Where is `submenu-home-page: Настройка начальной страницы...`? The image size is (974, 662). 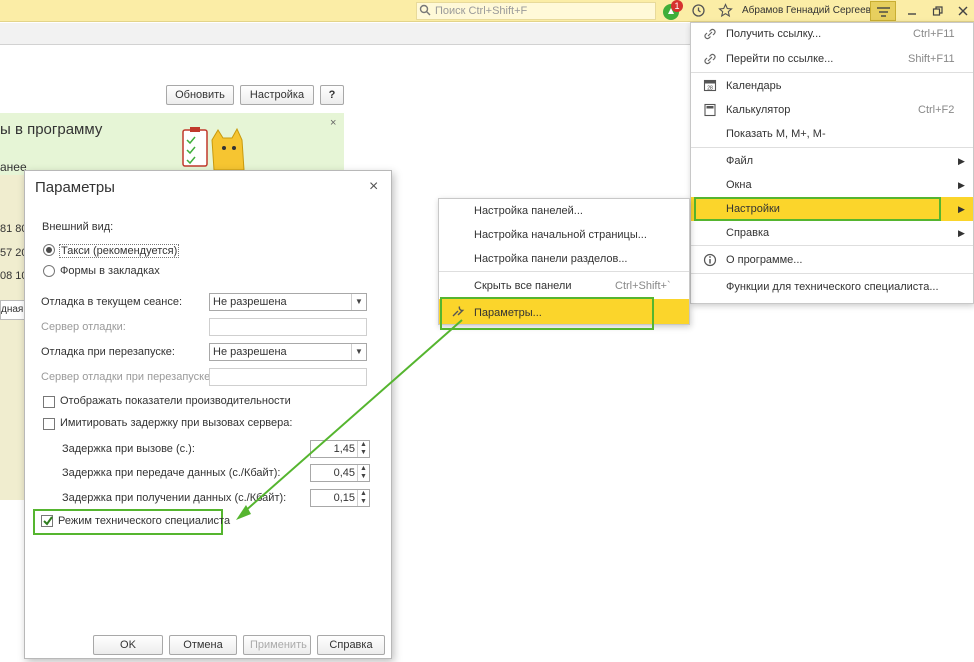
submenu-home-page: Настройка начальной страницы... is located at coordinates (560, 235).